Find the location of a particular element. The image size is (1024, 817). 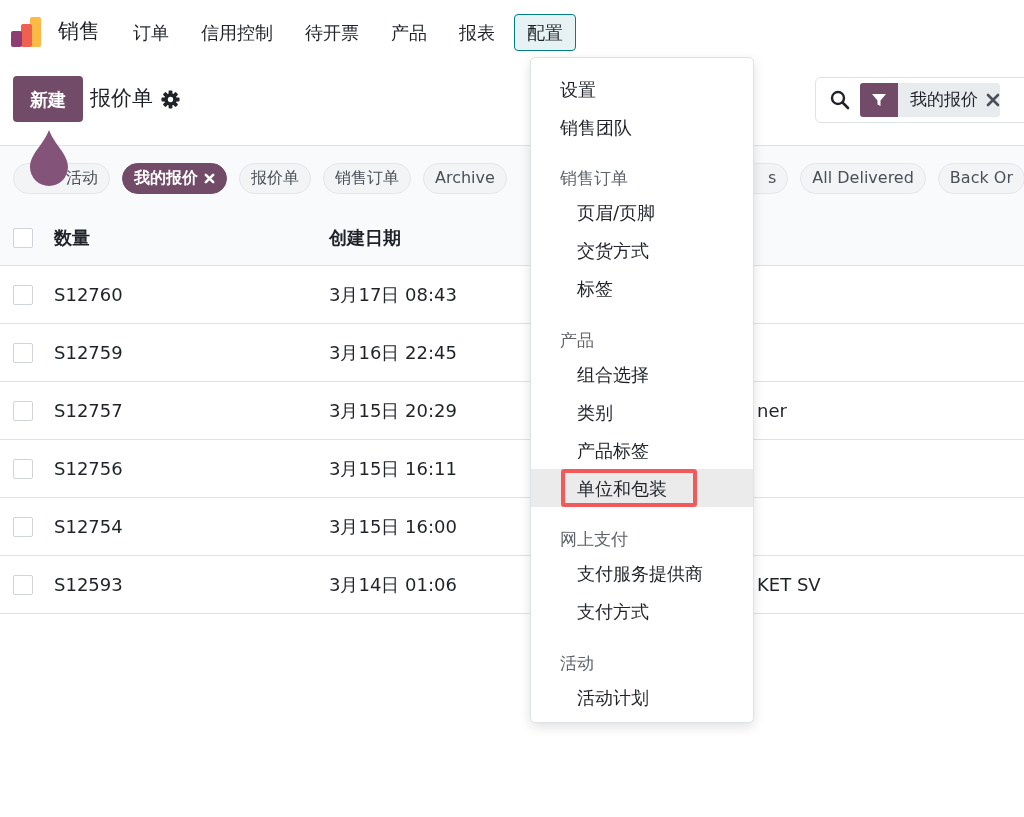

filter-chip: 我的报价 is located at coordinates (174, 178).